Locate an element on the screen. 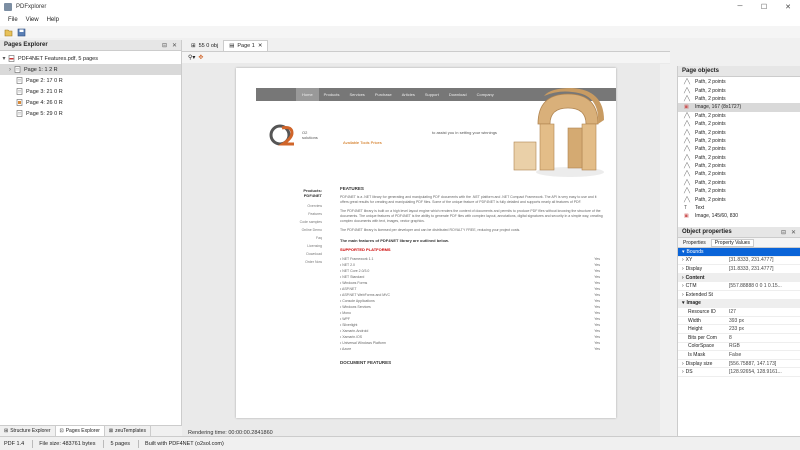  property-row: ▾ Image is located at coordinates (739, 304).